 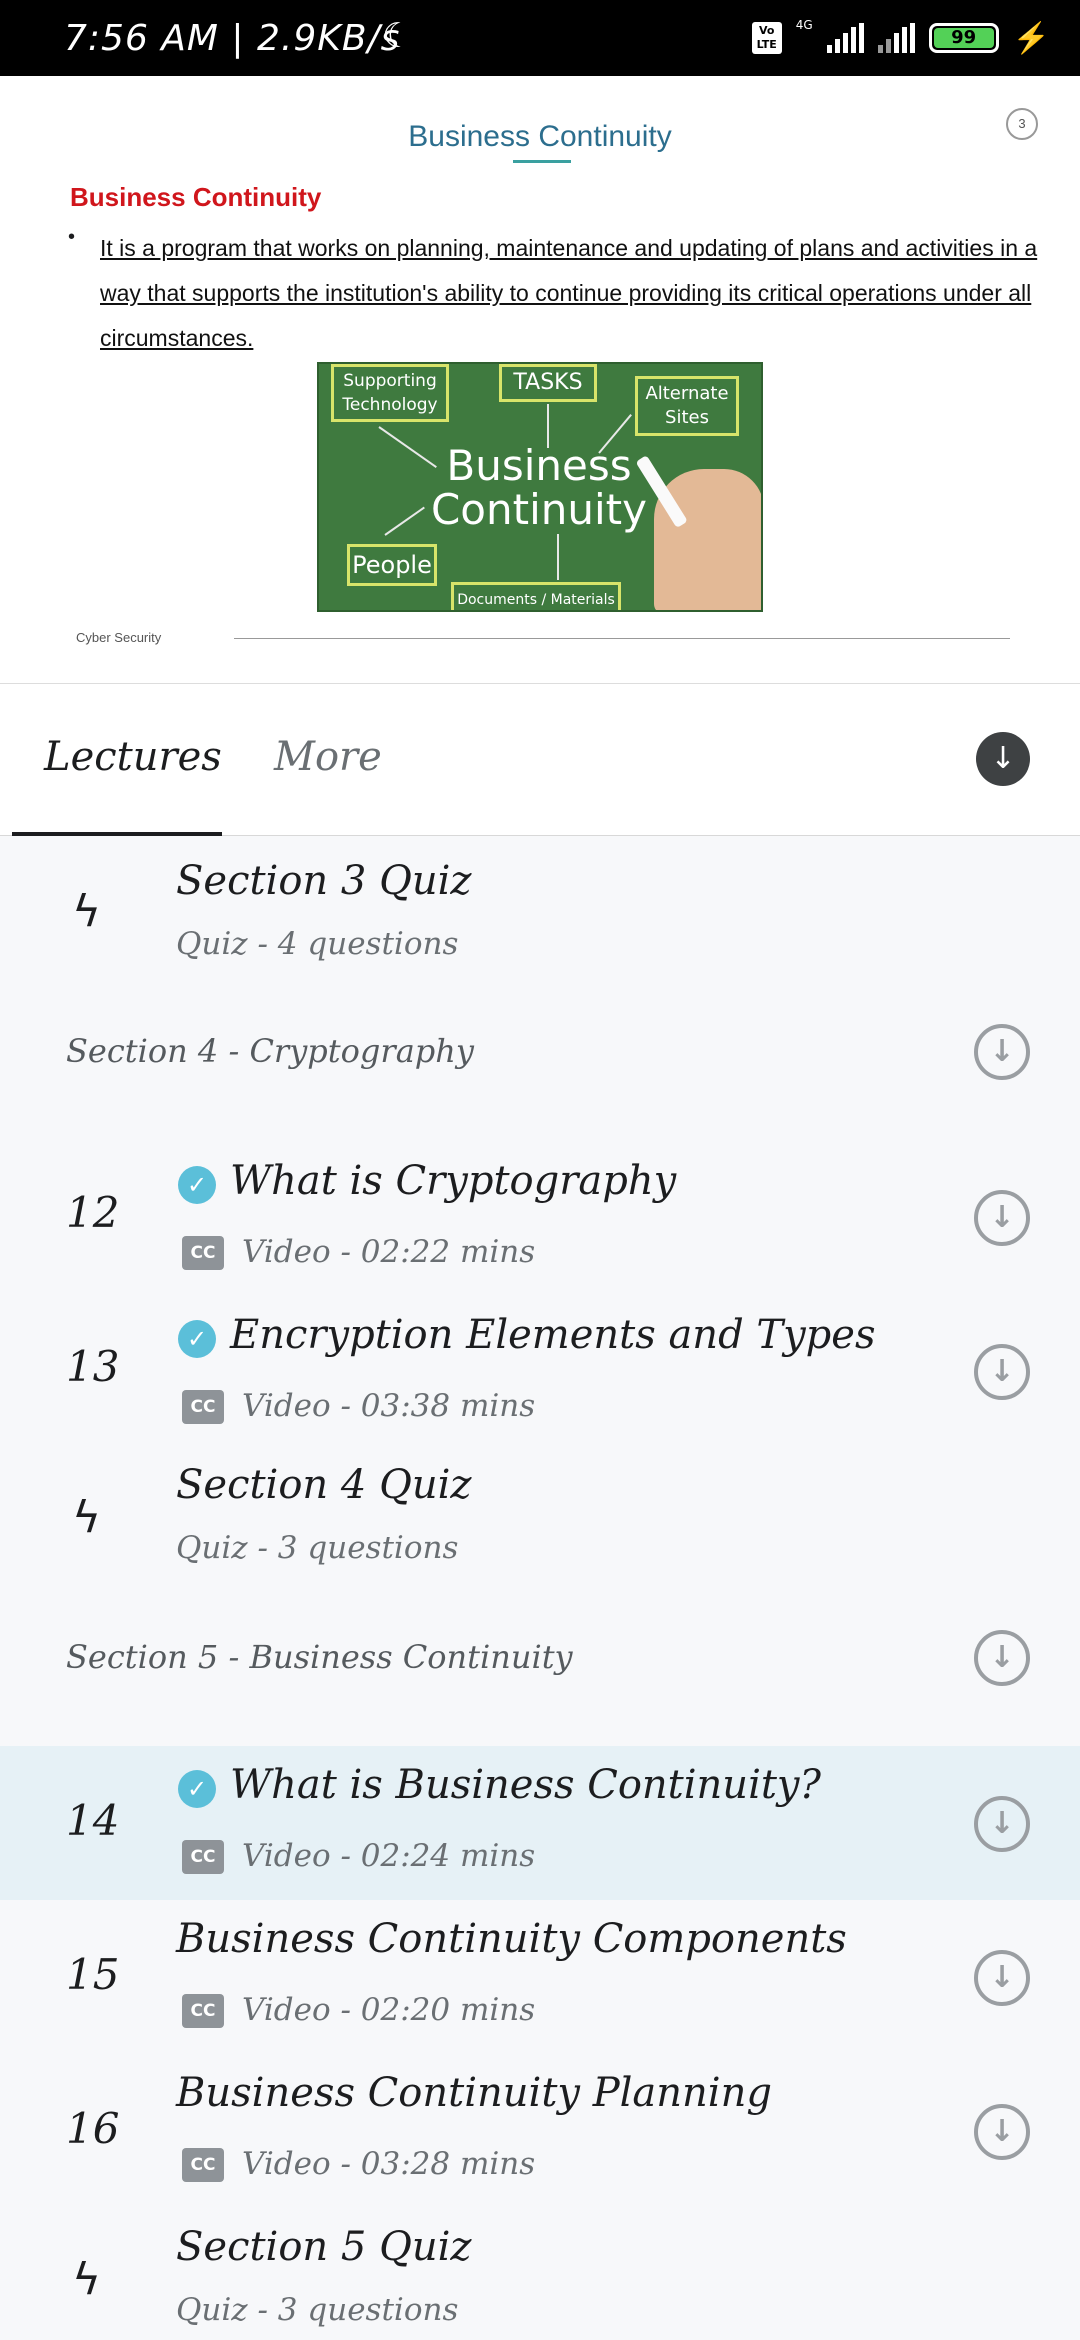 What do you see at coordinates (548, 383) in the screenshot?
I see `chalk-label-tasks: TASKS` at bounding box center [548, 383].